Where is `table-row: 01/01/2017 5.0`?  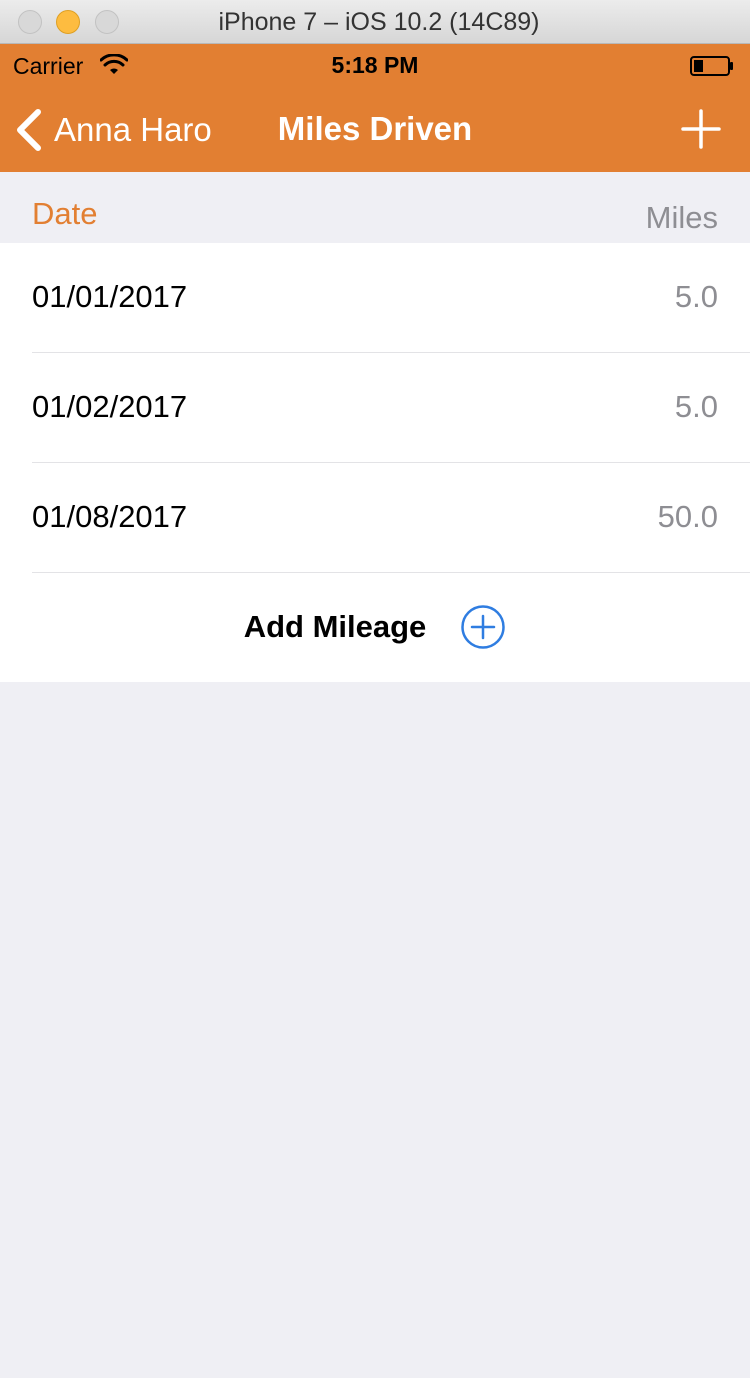
table-row: 01/01/2017 5.0 is located at coordinates (375, 298).